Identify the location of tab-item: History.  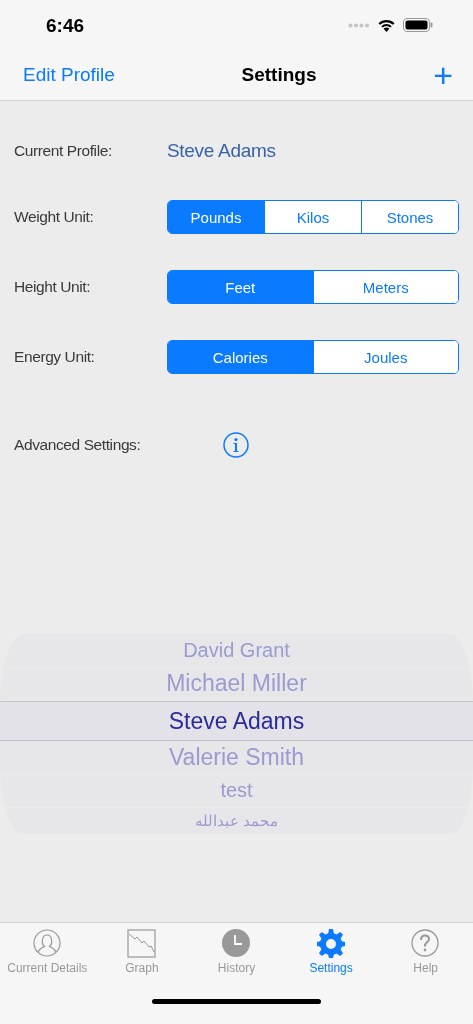
(236, 956).